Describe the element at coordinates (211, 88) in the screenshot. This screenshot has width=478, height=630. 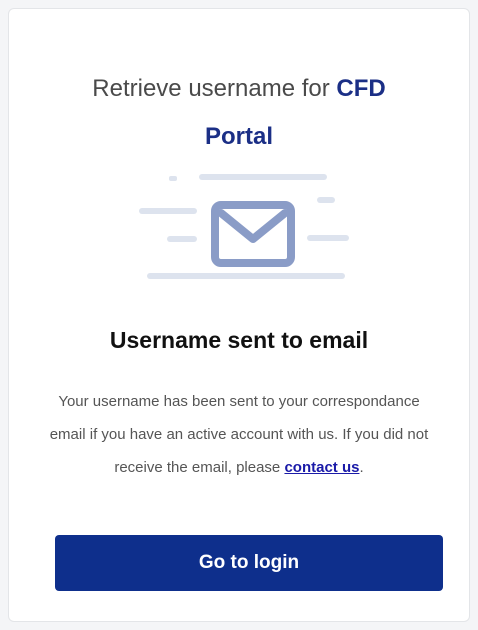
I see `heading-prefix: Retrieve username for` at that location.